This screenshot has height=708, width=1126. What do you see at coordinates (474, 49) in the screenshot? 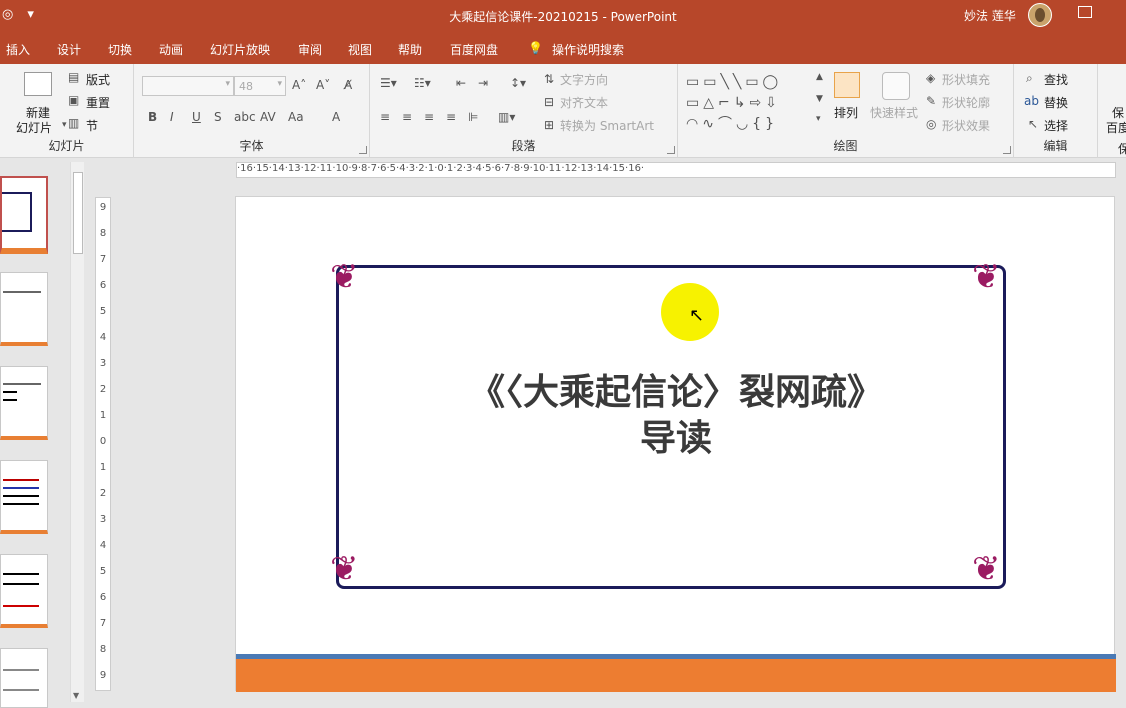
I see `tab-baidu-netdisk: 百度网盘` at bounding box center [474, 49].